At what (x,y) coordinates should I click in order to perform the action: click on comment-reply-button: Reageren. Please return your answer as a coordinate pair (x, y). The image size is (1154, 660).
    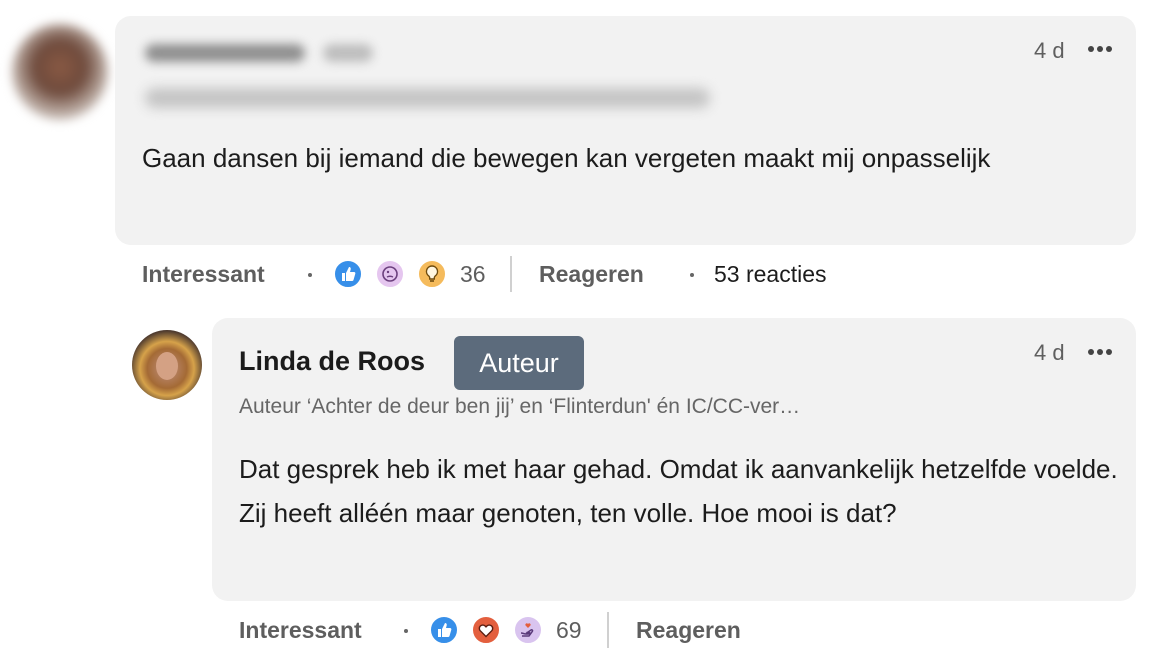
    Looking at the image, I should click on (591, 274).